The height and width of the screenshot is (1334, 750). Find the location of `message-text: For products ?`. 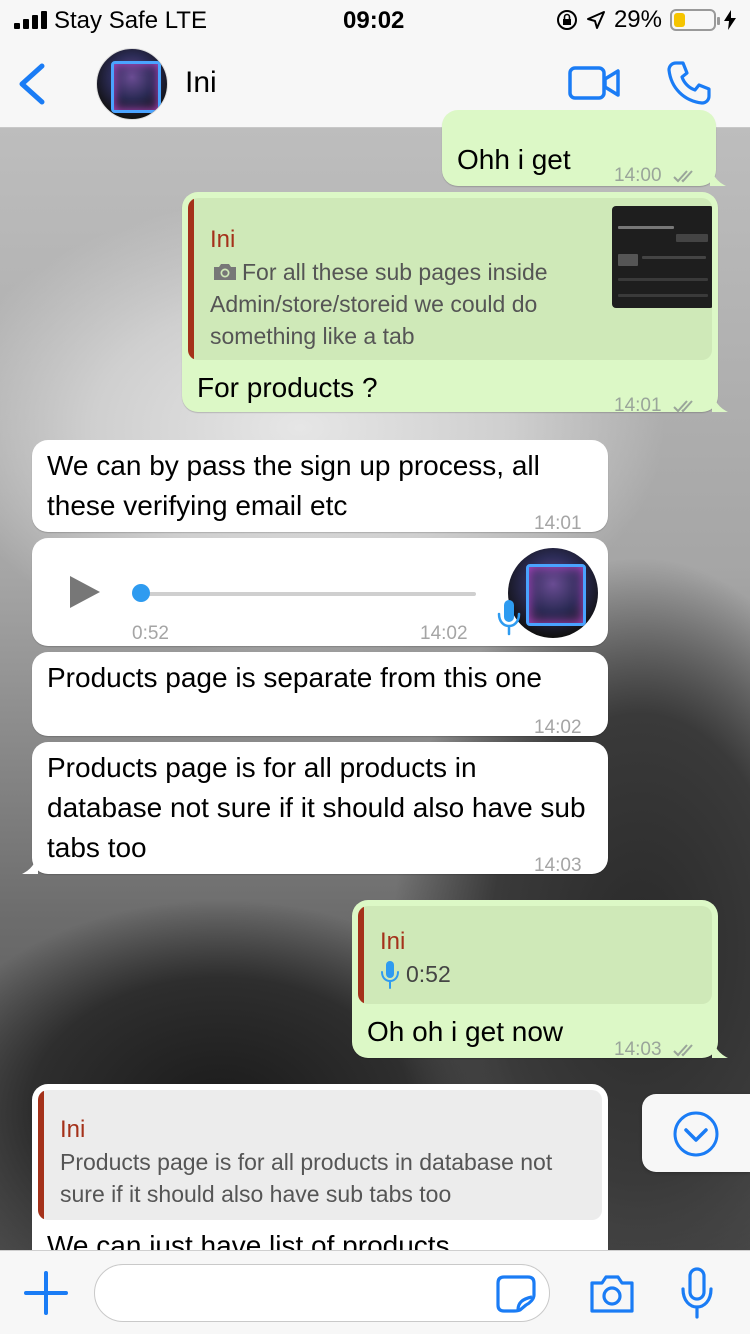

message-text: For products ? is located at coordinates (287, 387).